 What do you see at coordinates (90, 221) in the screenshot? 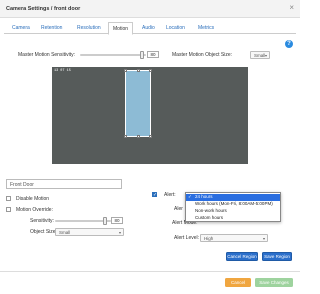
I see `sensitivity-slider: 80` at bounding box center [90, 221].